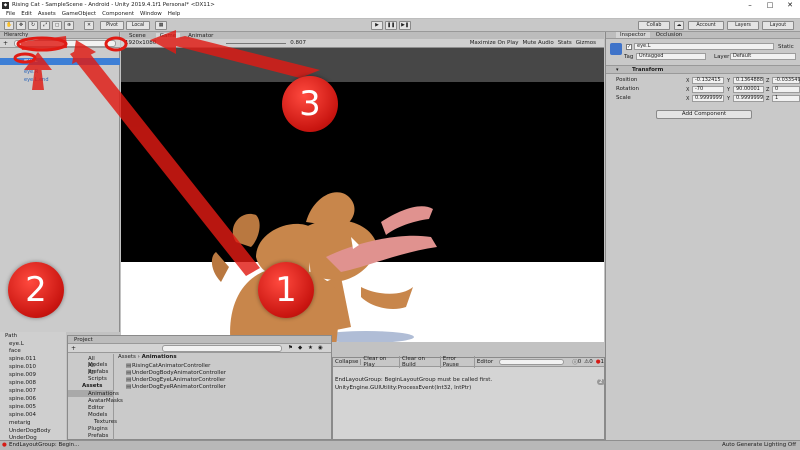  Describe the element at coordinates (31, 61) in the screenshot. I see `hierarchy-item-eye-l: eye.L` at that location.